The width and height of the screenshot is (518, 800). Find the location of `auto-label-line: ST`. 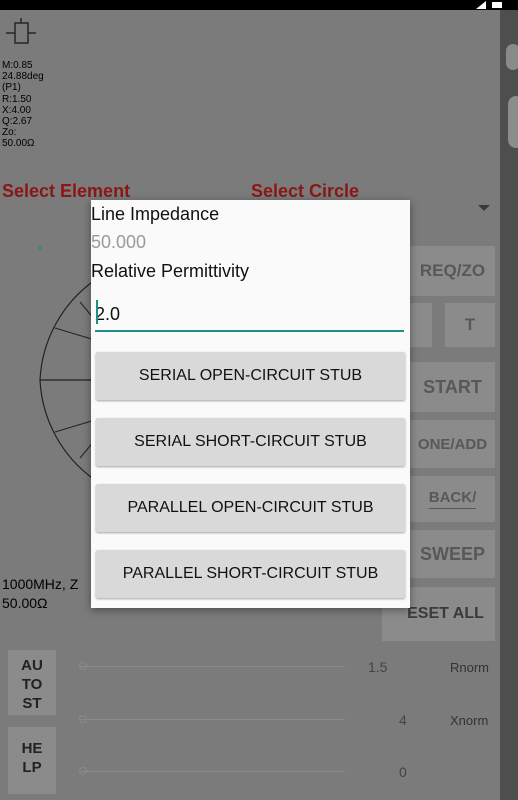

auto-label-line: ST is located at coordinates (32, 703).